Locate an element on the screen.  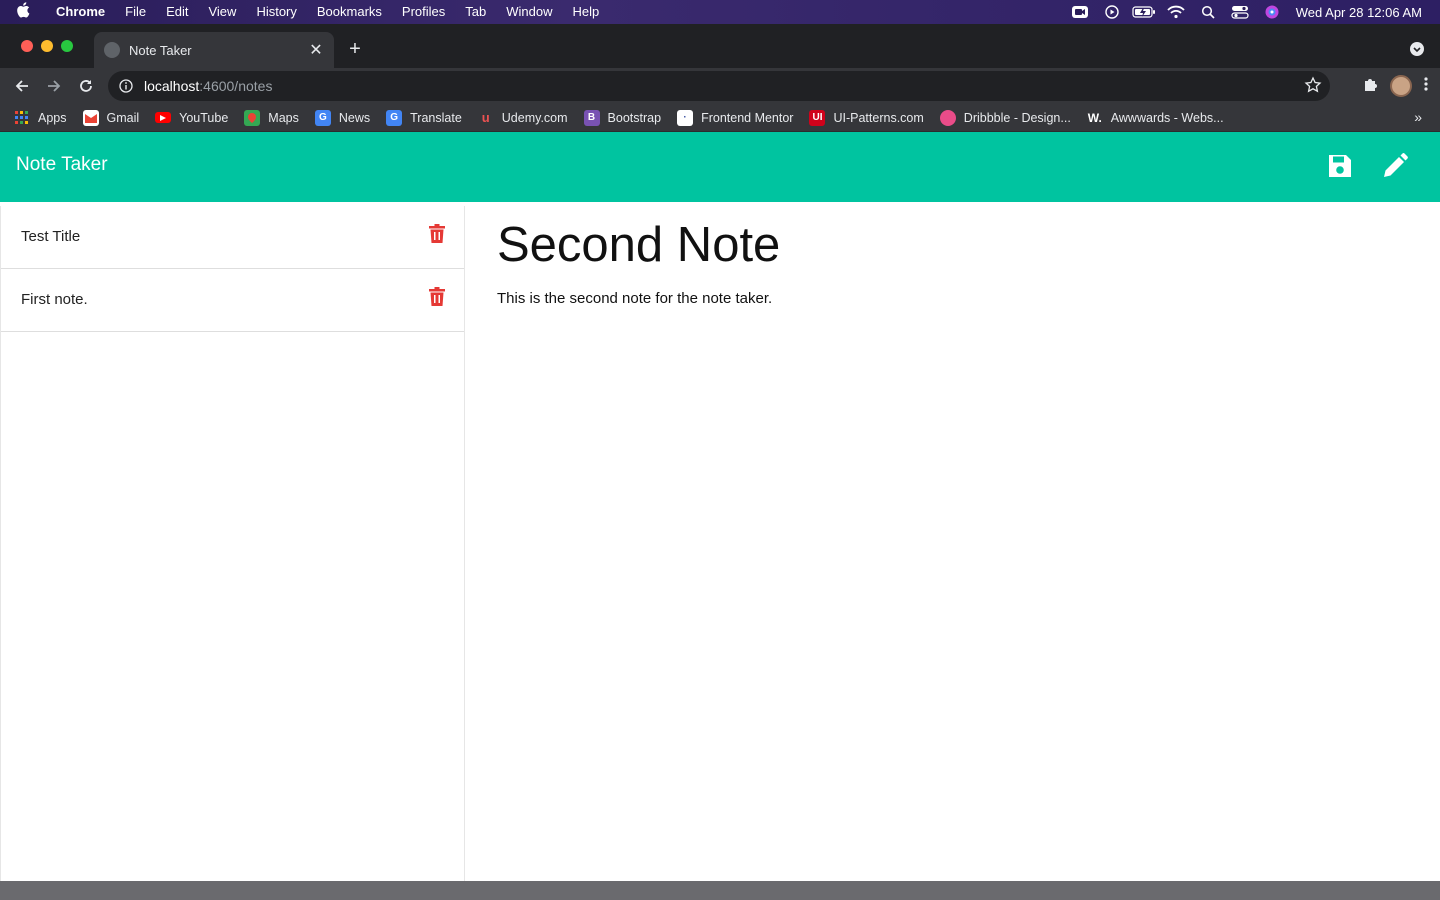
menu-window: Window is located at coordinates (529, 12).